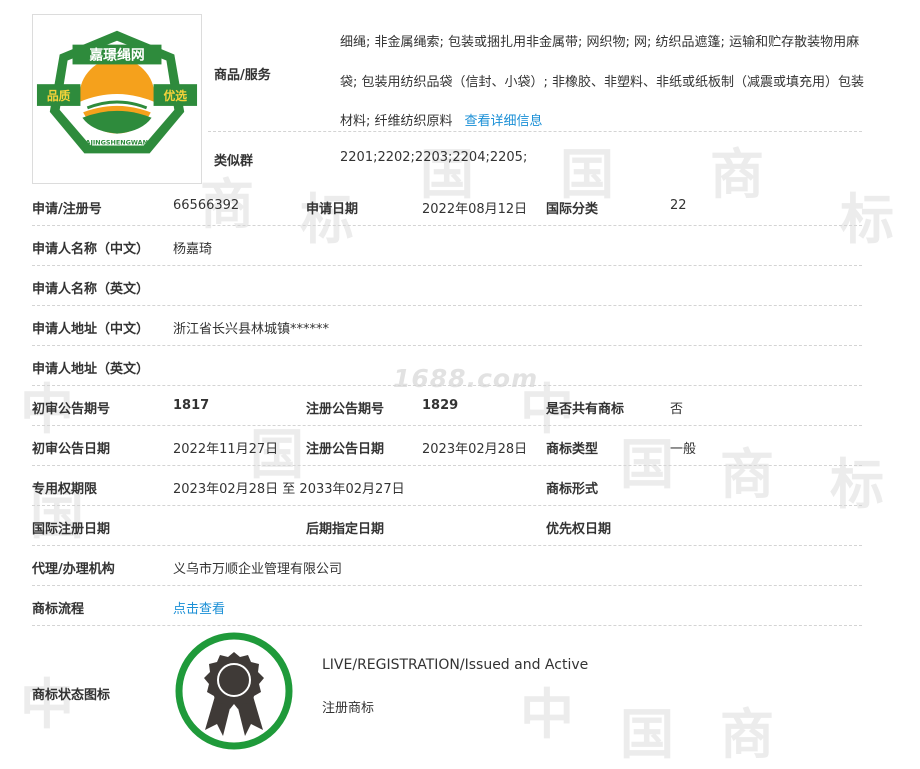 This screenshot has height=769, width=920. I want to click on trademark-logo-image: 嘉璟绳网 品质 优选 JIAJINGSHENGWANG, so click(117, 99).